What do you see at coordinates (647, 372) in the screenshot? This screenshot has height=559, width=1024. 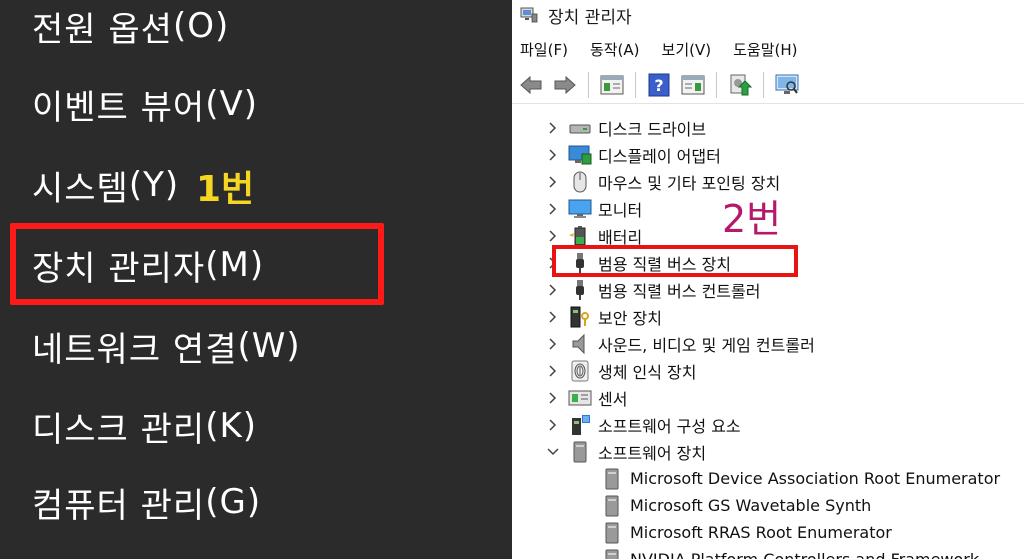 I see `tree-node-label: 생체 인식 장치` at bounding box center [647, 372].